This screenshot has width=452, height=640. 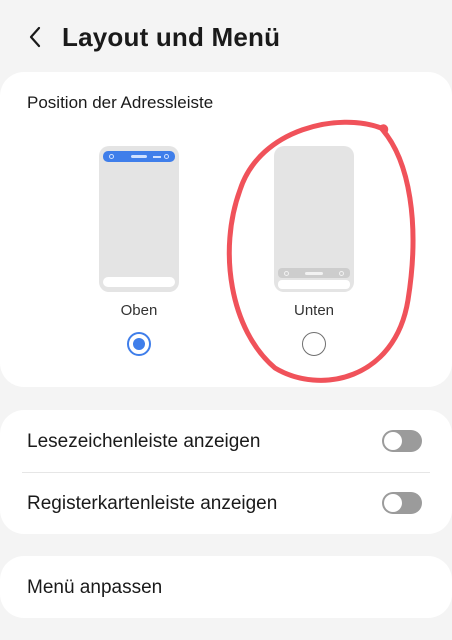 What do you see at coordinates (95, 587) in the screenshot?
I see `menu-item-label: Menü anpassen` at bounding box center [95, 587].